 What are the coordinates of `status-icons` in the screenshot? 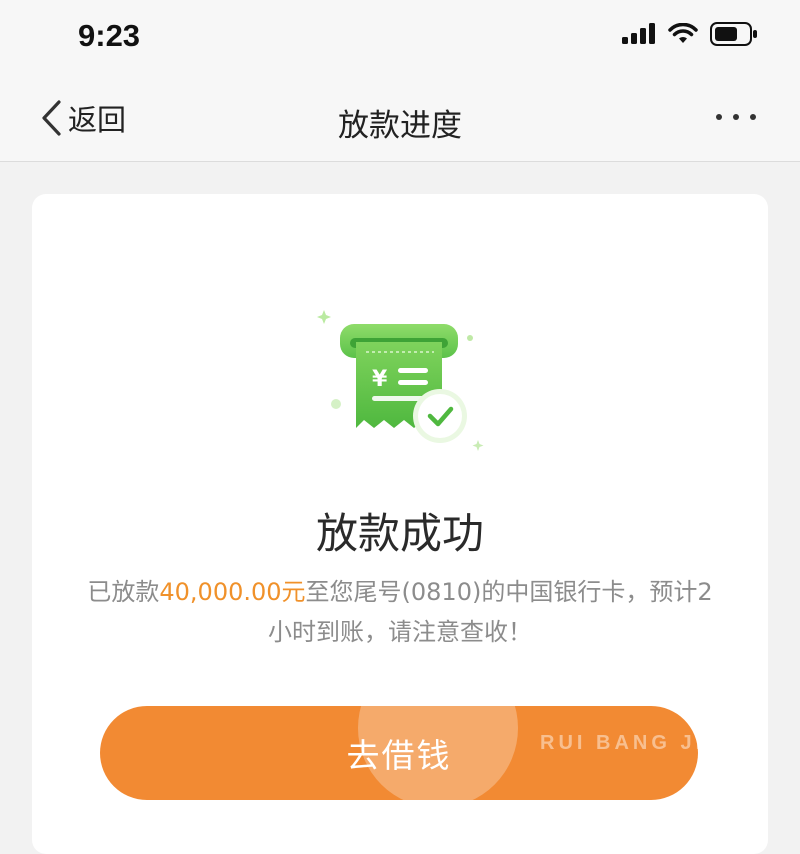 It's located at (690, 34).